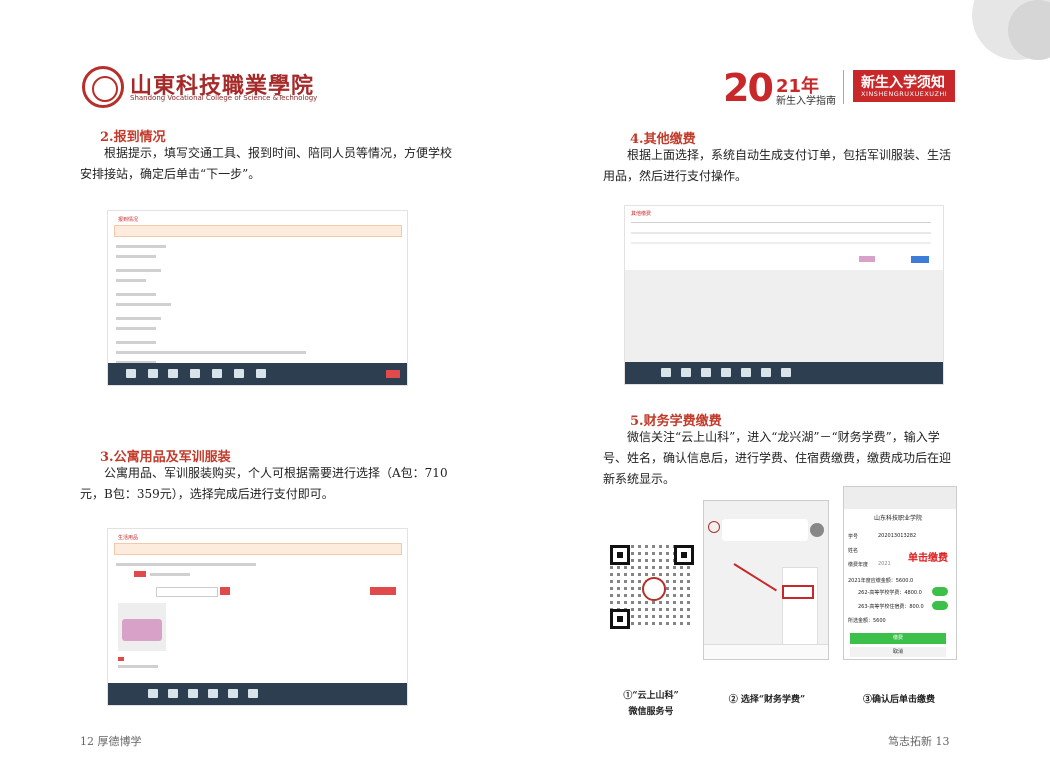 This screenshot has width=1050, height=784. Describe the element at coordinates (884, 564) in the screenshot. I see `year-value: 2021` at that location.